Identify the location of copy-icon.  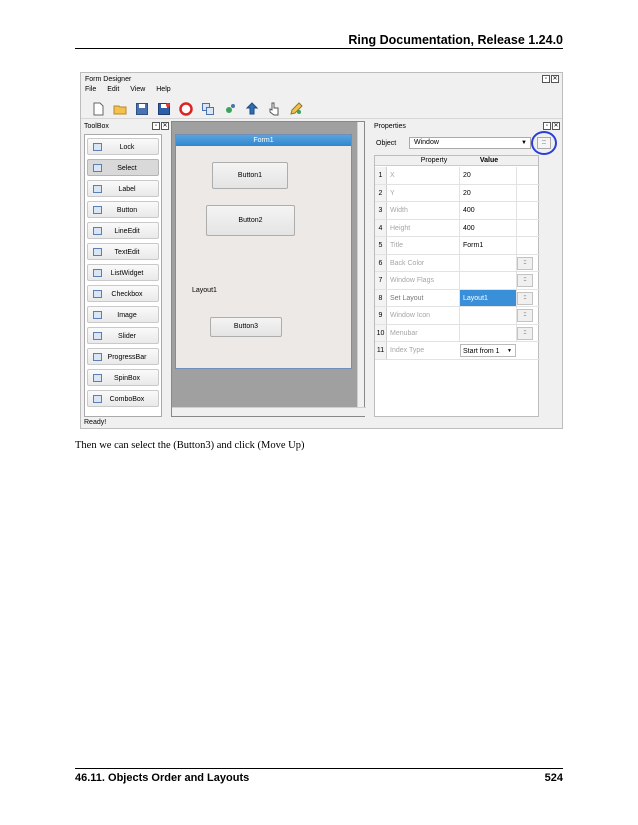
(208, 109).